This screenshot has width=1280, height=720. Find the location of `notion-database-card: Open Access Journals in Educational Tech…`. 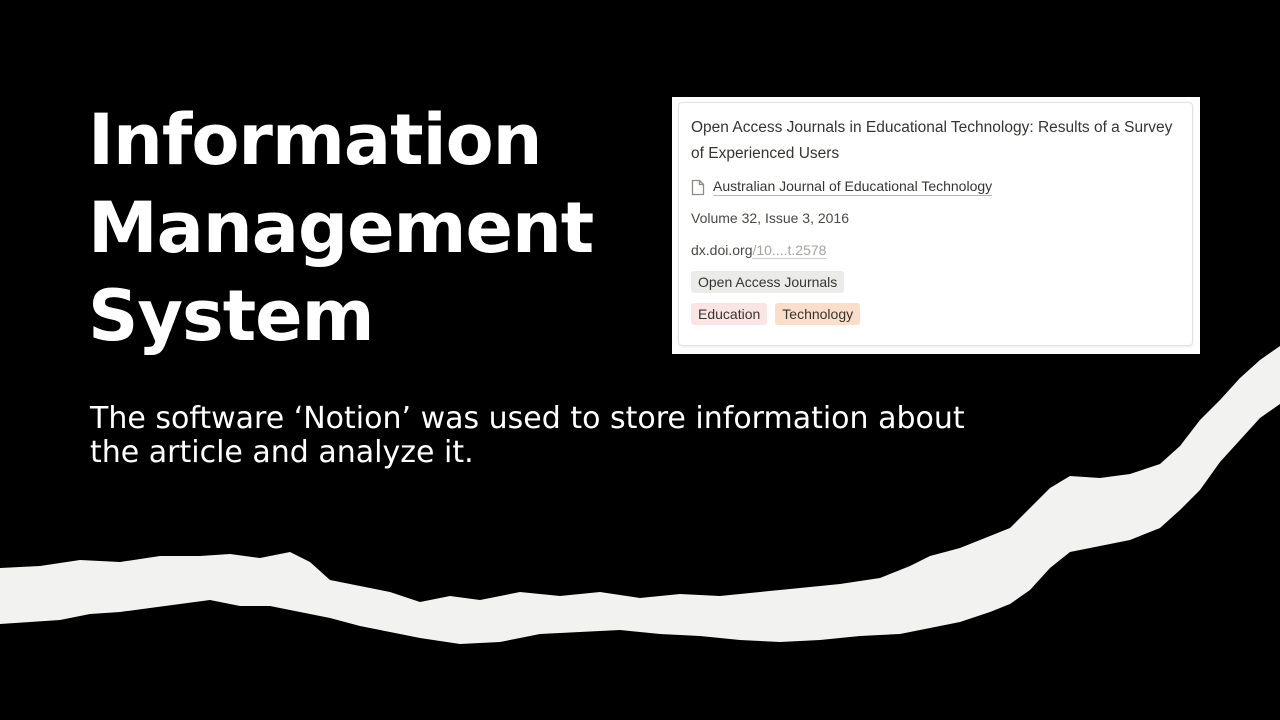

notion-database-card: Open Access Journals in Educational Tech… is located at coordinates (935, 224).